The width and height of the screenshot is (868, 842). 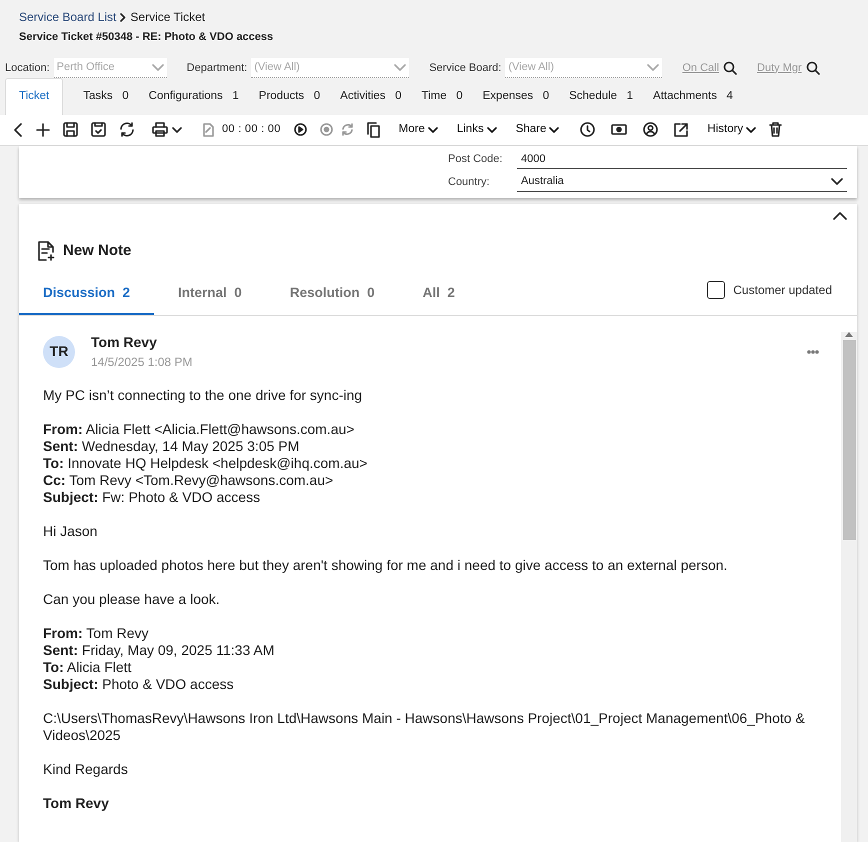 I want to click on save-close-icon, so click(x=98, y=129).